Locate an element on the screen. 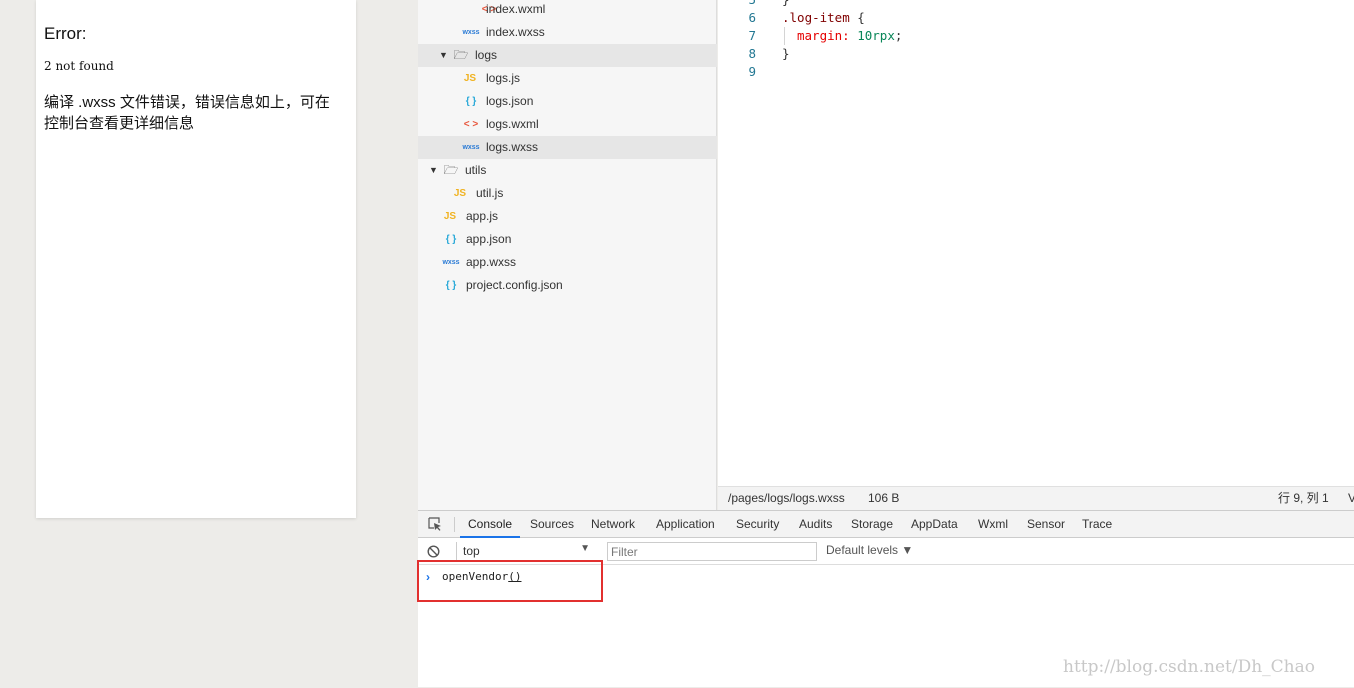 This screenshot has height=688, width=1354. context-value: top is located at coordinates (471, 551).